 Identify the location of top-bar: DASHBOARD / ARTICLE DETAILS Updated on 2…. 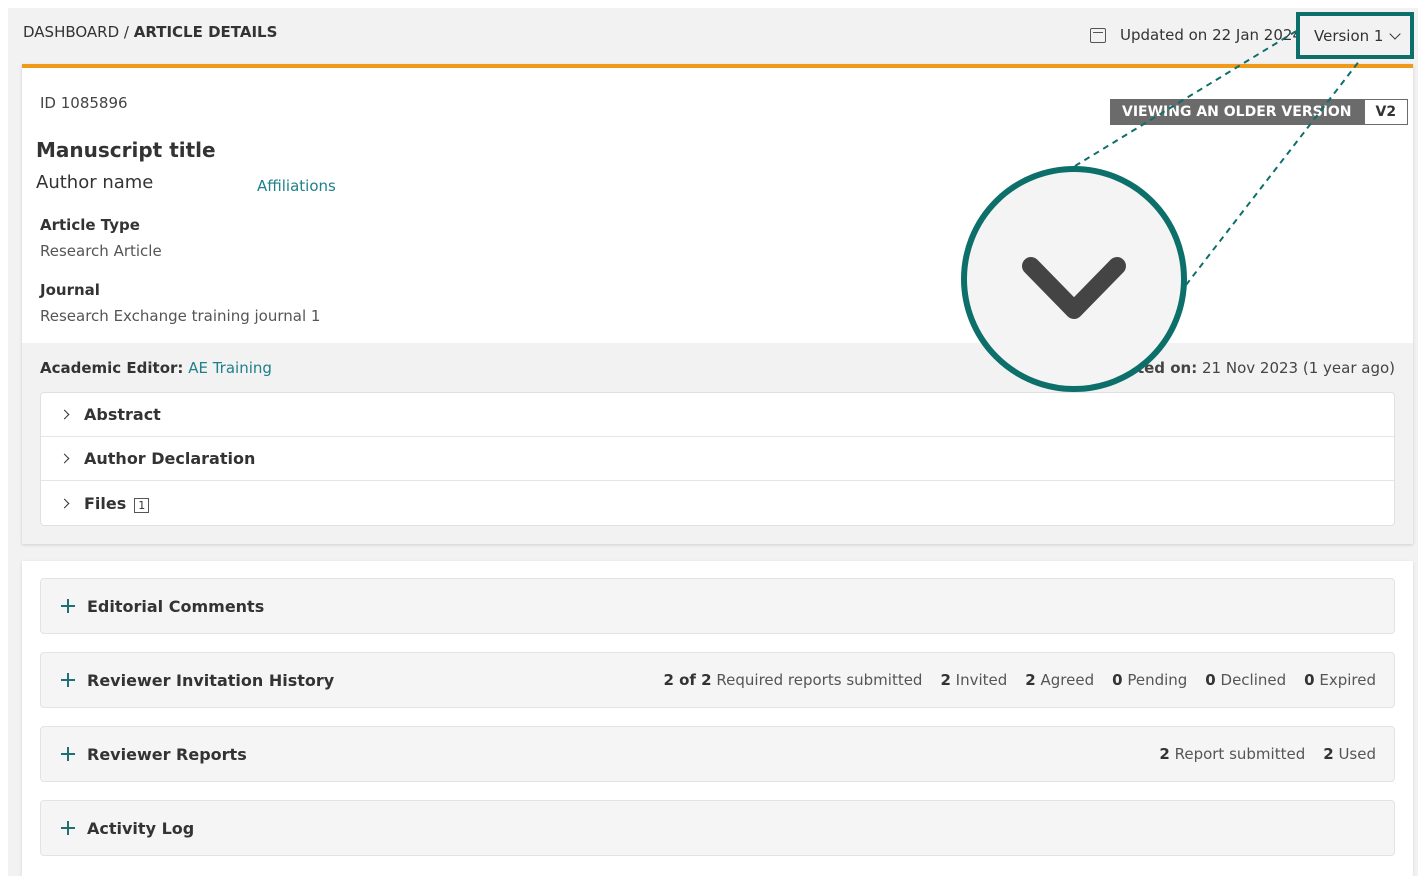
(713, 36).